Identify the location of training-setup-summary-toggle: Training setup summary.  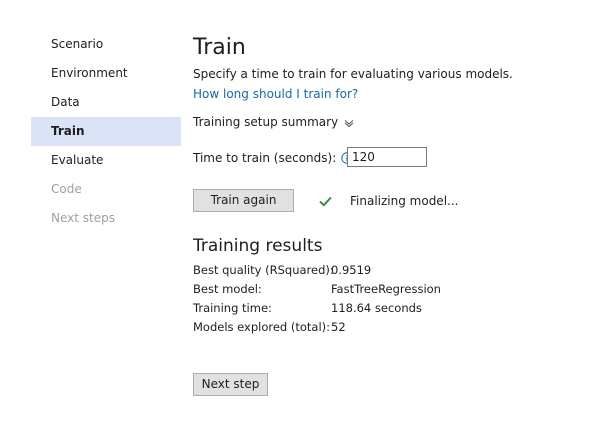
(273, 122).